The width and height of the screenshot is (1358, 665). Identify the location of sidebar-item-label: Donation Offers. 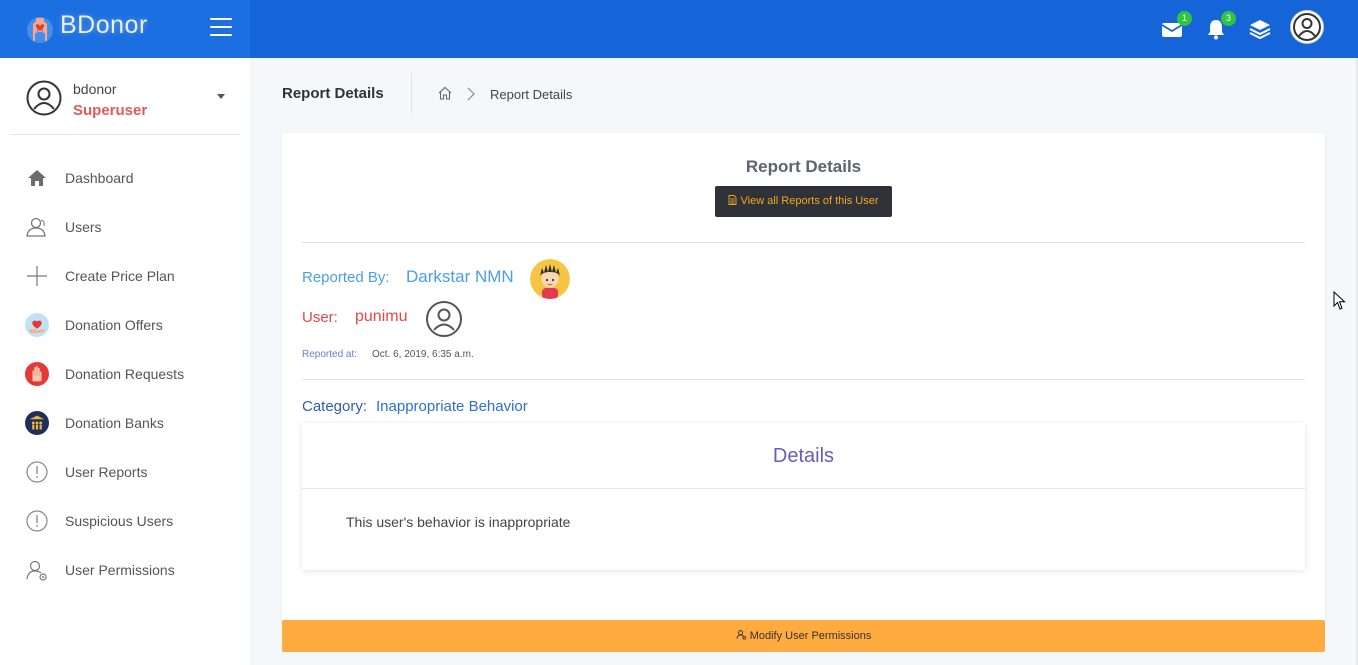
(114, 325).